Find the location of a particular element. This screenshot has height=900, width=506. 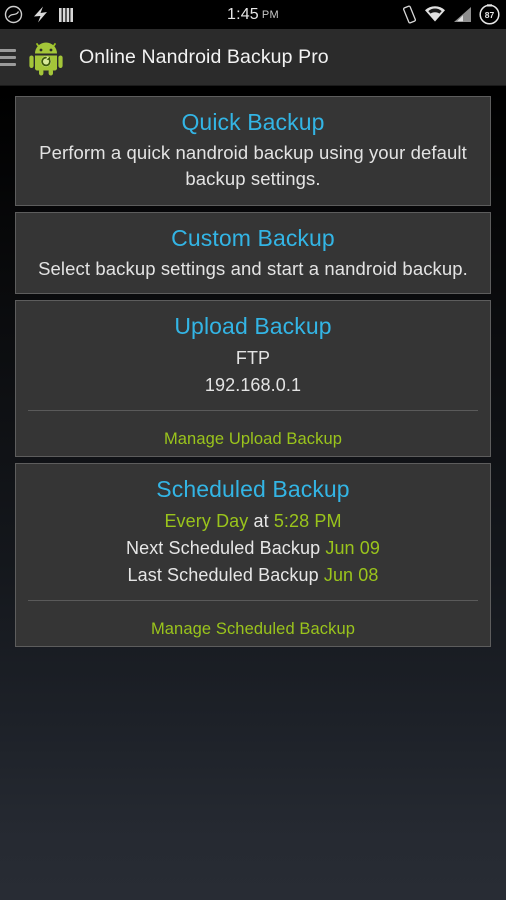

next-scheduled-value: Jun 09 is located at coordinates (352, 548).